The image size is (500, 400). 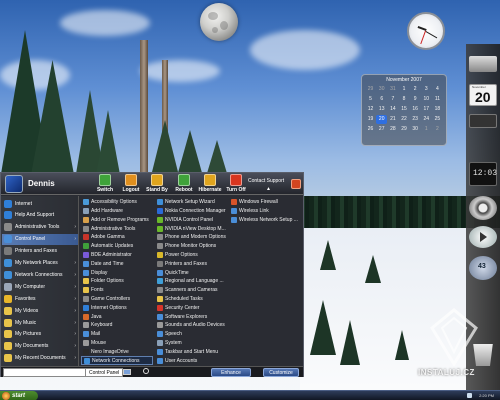 I want to click on control-panel-item: Scheduled Tasks, so click(x=191, y=299).